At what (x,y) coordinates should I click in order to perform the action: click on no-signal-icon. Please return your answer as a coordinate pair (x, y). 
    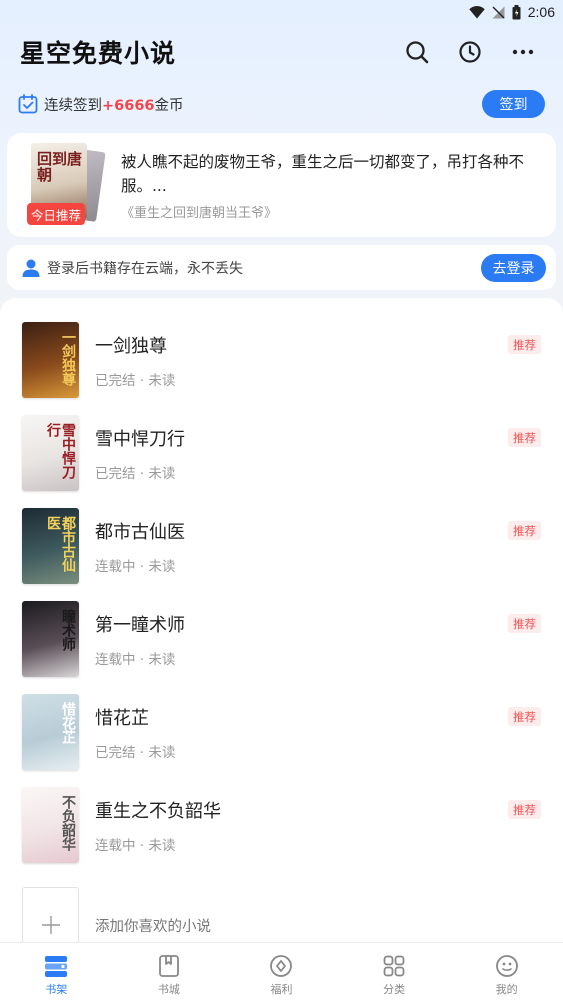
    Looking at the image, I should click on (498, 12).